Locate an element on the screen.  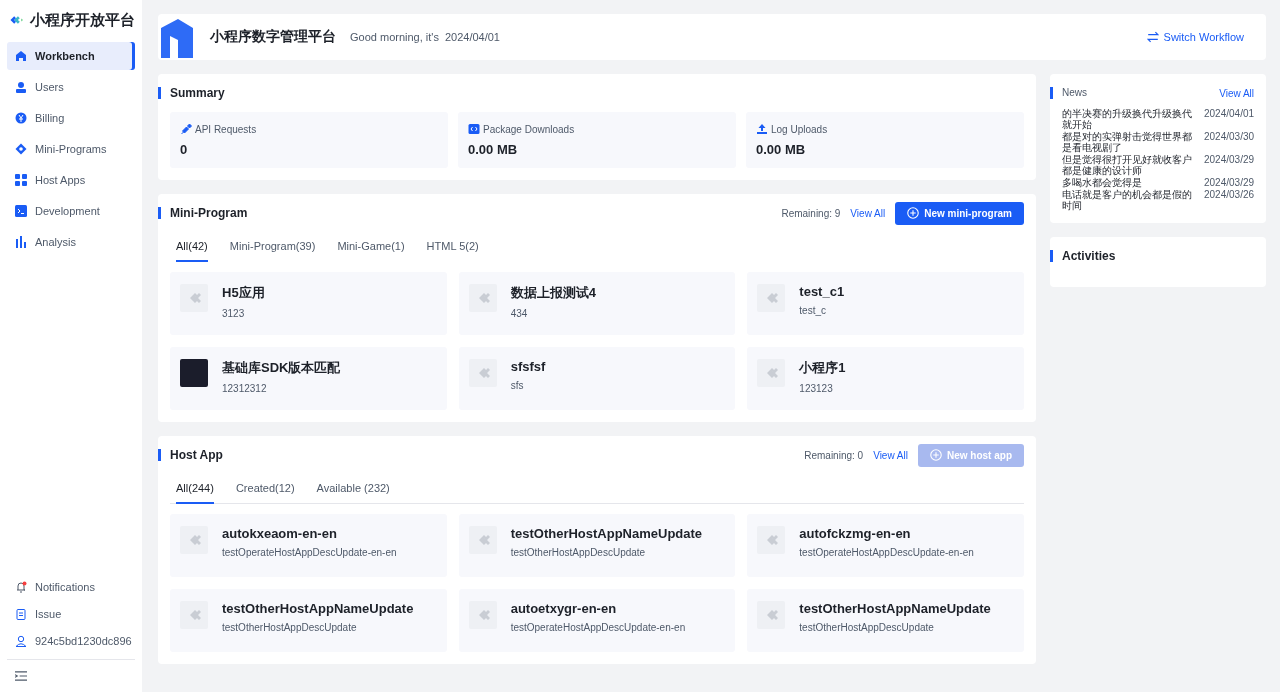
news-date: 2024/04/01 is located at coordinates (1229, 114).